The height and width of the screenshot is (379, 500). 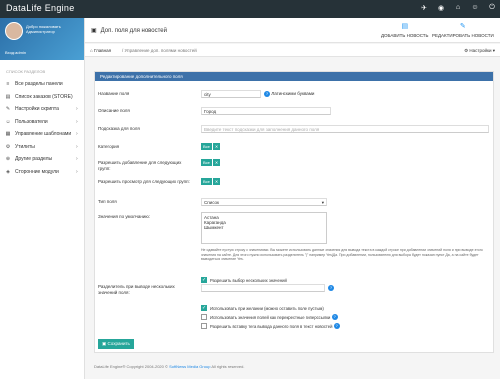 What do you see at coordinates (264, 228) in the screenshot?
I see `list-values-textarea: Астана Караганда Шымкент` at bounding box center [264, 228].